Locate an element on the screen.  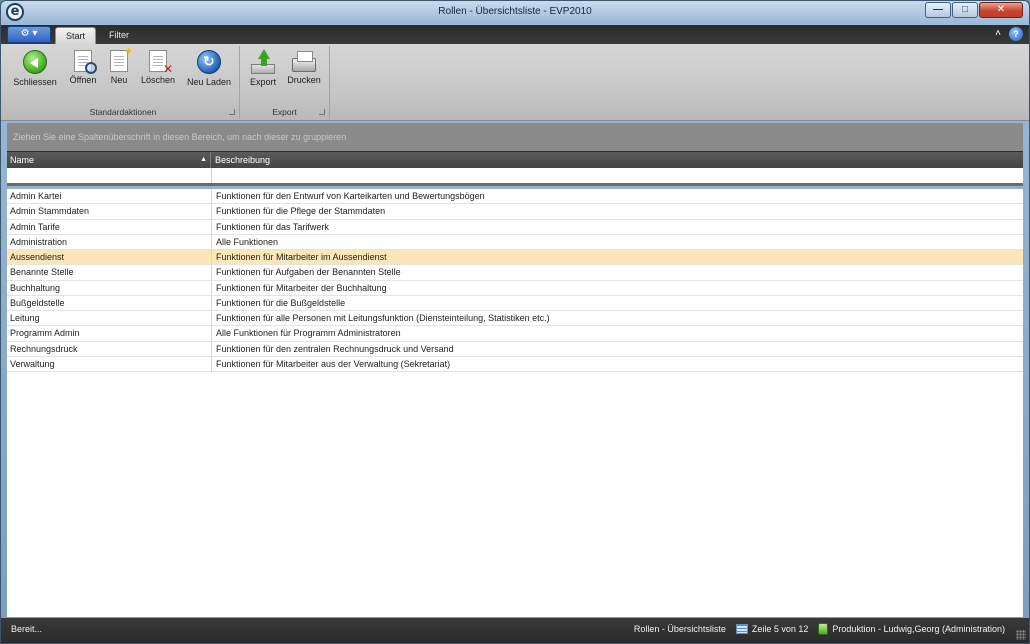
cell-name: Admin Tarife is located at coordinates (110, 227).